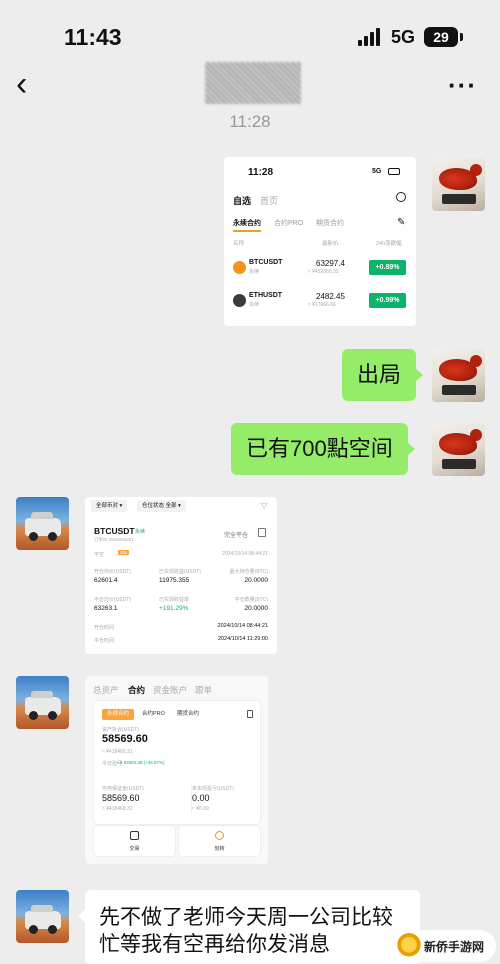 The height and width of the screenshot is (964, 500). What do you see at coordinates (106, 580) in the screenshot?
I see `field-value: 62601.4` at bounding box center [106, 580].